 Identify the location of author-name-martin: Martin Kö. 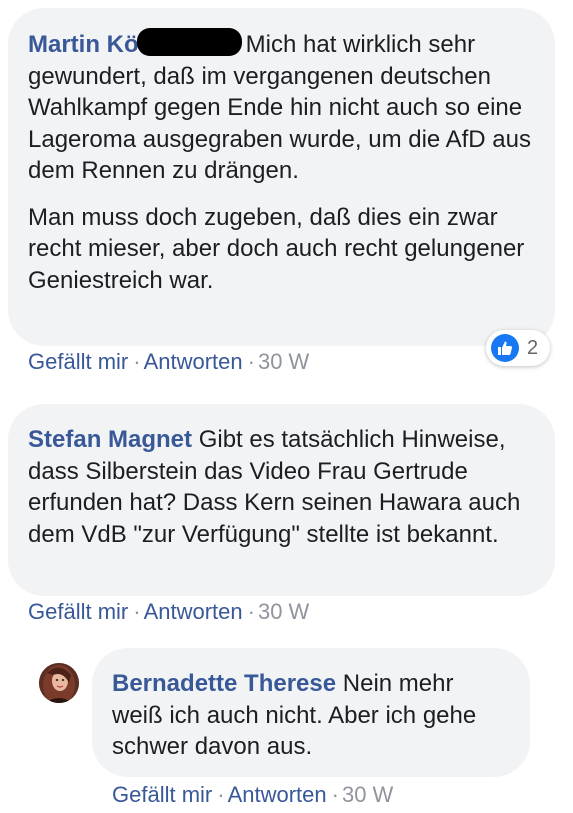
(83, 44).